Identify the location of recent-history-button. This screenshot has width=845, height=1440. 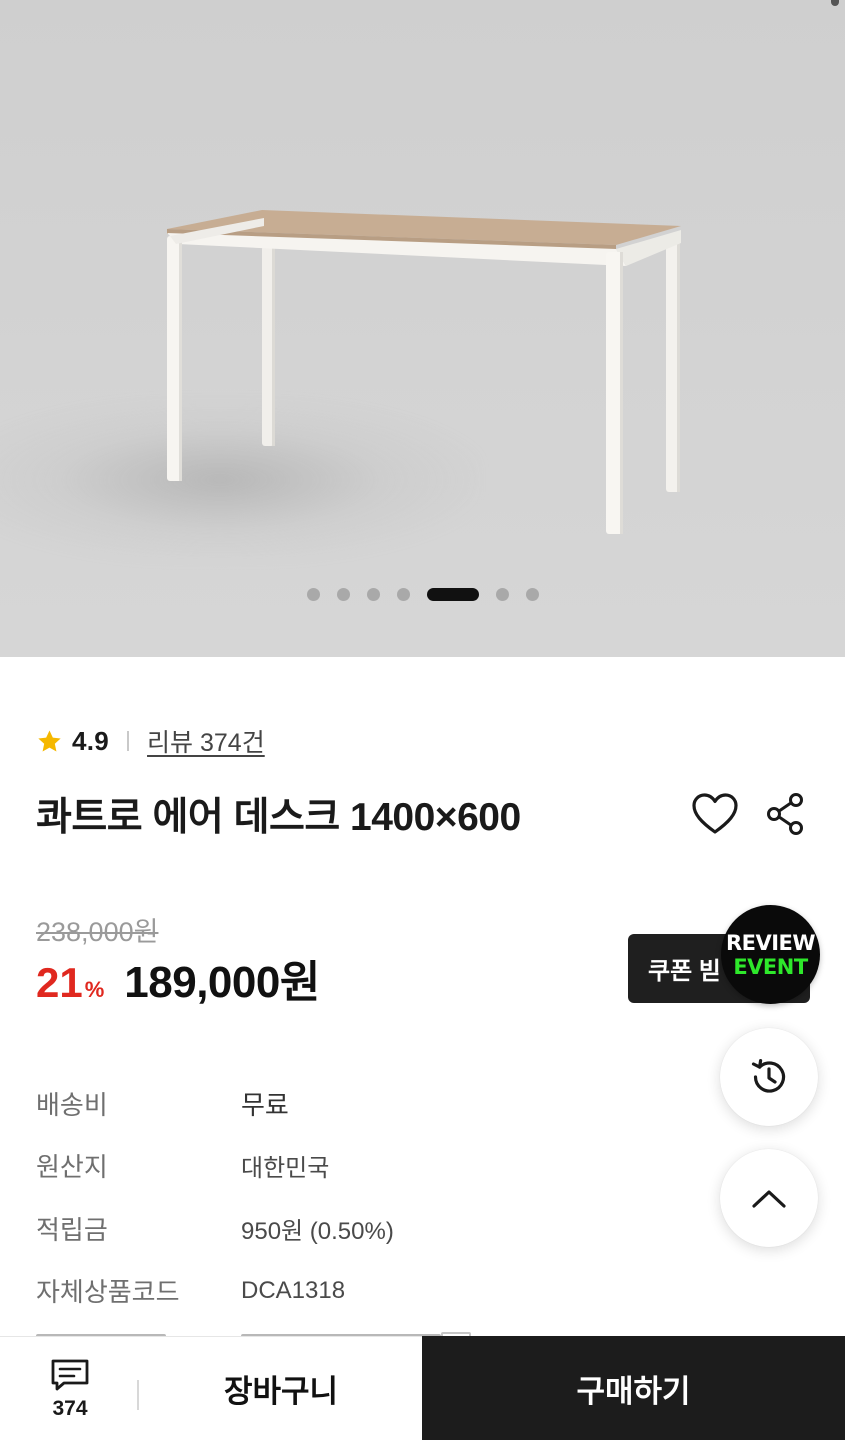
(769, 1077).